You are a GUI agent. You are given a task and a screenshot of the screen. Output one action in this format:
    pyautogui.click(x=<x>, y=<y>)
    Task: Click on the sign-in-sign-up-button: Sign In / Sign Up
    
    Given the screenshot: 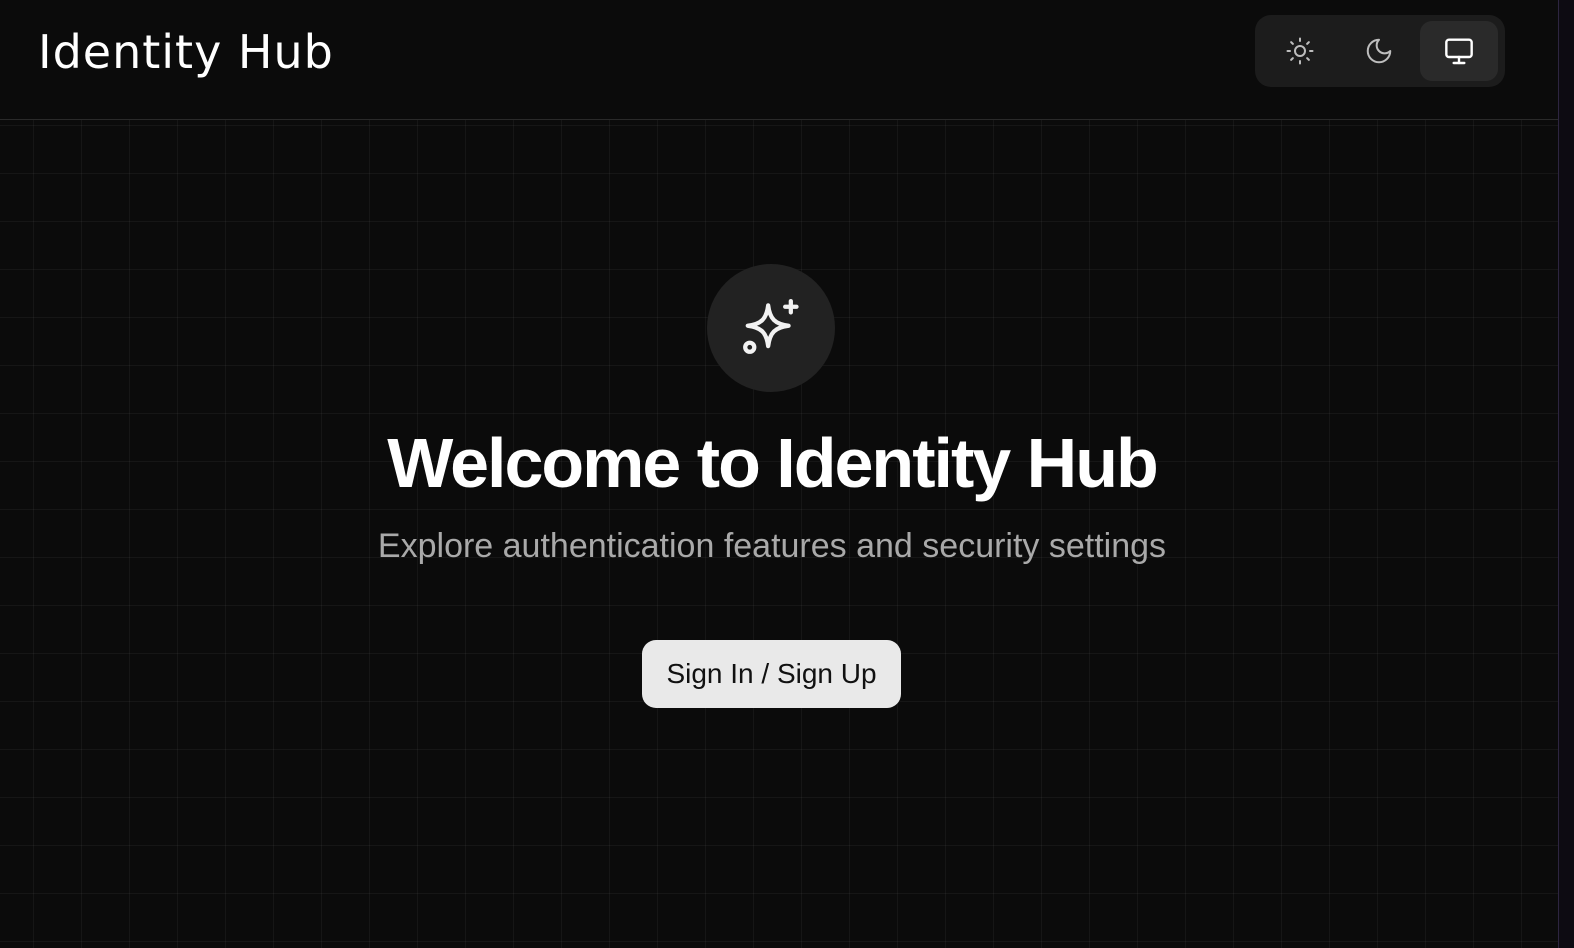 What is the action you would take?
    pyautogui.click(x=771, y=674)
    